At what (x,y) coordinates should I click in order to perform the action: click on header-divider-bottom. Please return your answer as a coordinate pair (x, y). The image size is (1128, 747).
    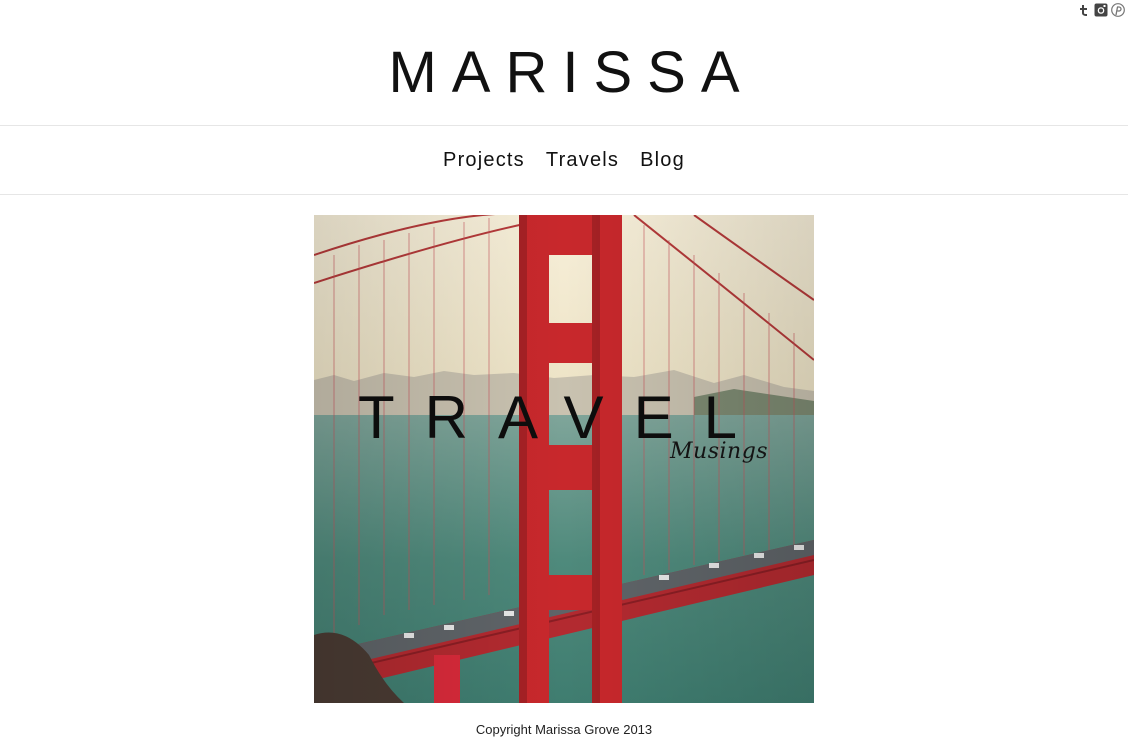
    Looking at the image, I should click on (564, 194).